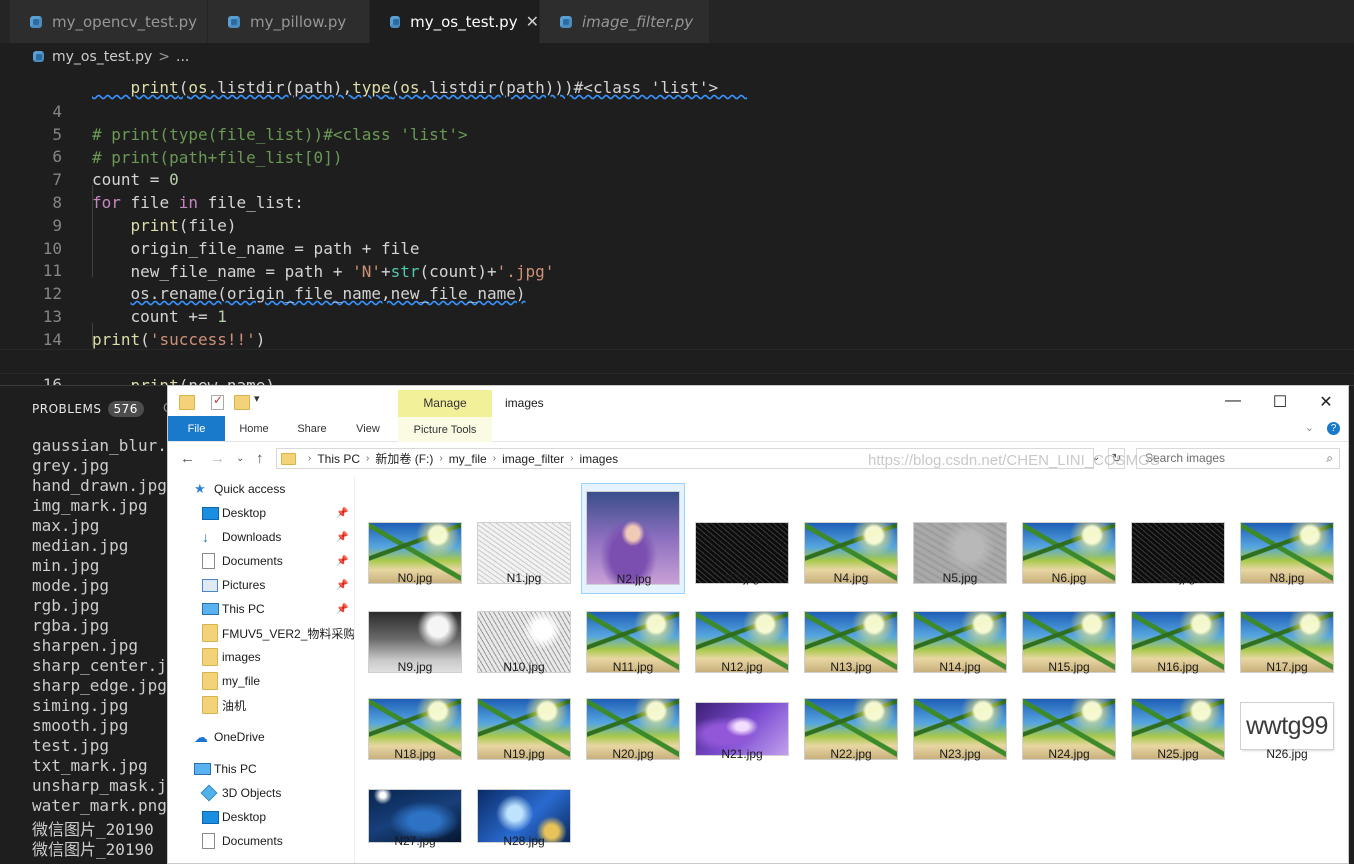 Image resolution: width=1354 pixels, height=864 pixels. Describe the element at coordinates (677, 356) in the screenshot. I see `code-line: 15 print(new_name)` at that location.